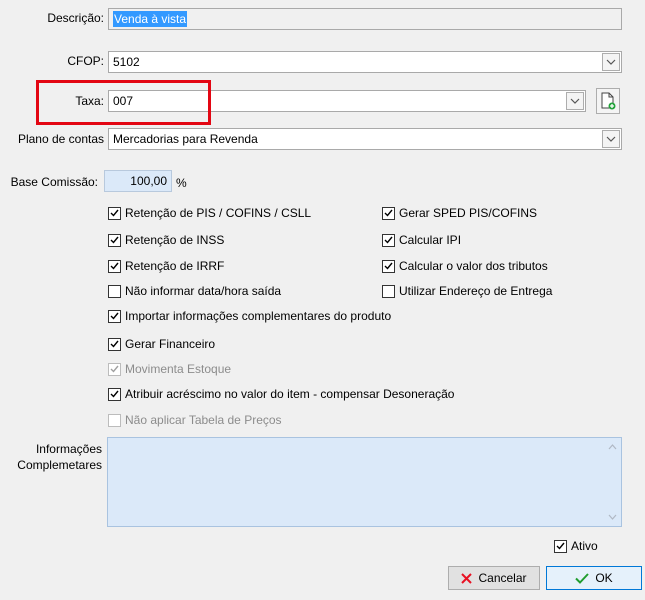 Image resolution: width=645 pixels, height=600 pixels. Describe the element at coordinates (473, 266) in the screenshot. I see `checkbox-label: Calcular o valor dos tributos` at that location.